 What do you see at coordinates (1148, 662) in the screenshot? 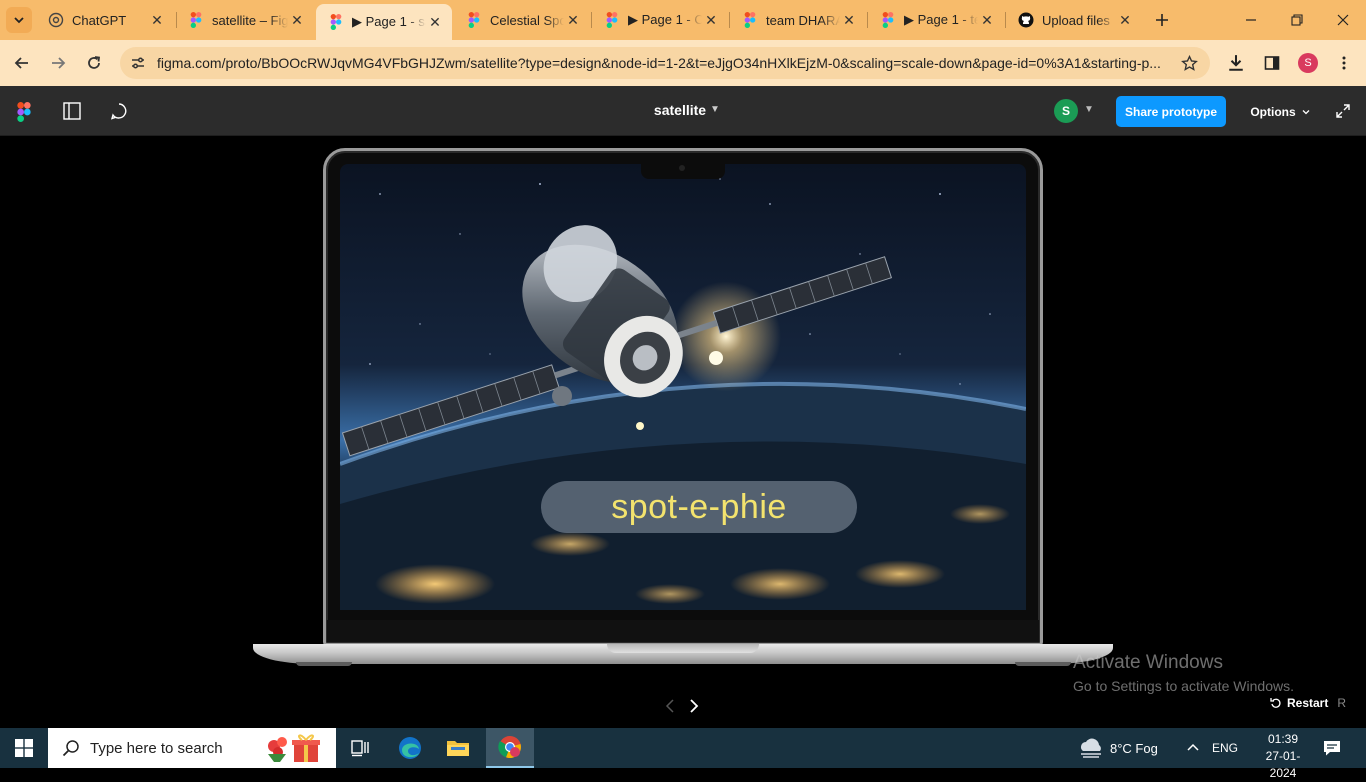
I see `activate-windows-title: Activate Windows` at bounding box center [1148, 662].